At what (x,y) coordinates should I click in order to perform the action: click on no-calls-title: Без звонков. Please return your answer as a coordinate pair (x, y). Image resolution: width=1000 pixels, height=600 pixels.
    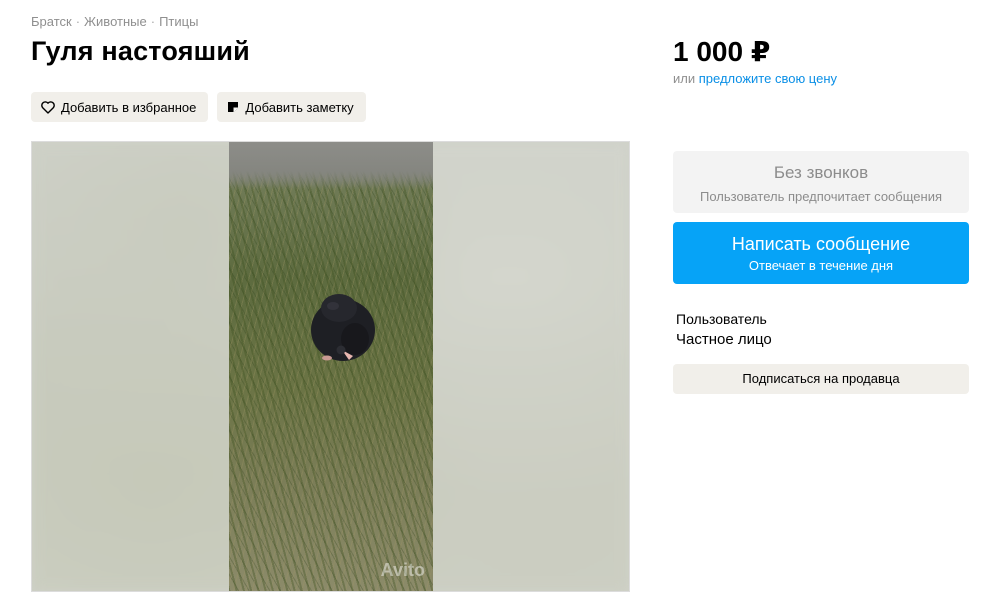
    Looking at the image, I should click on (821, 172).